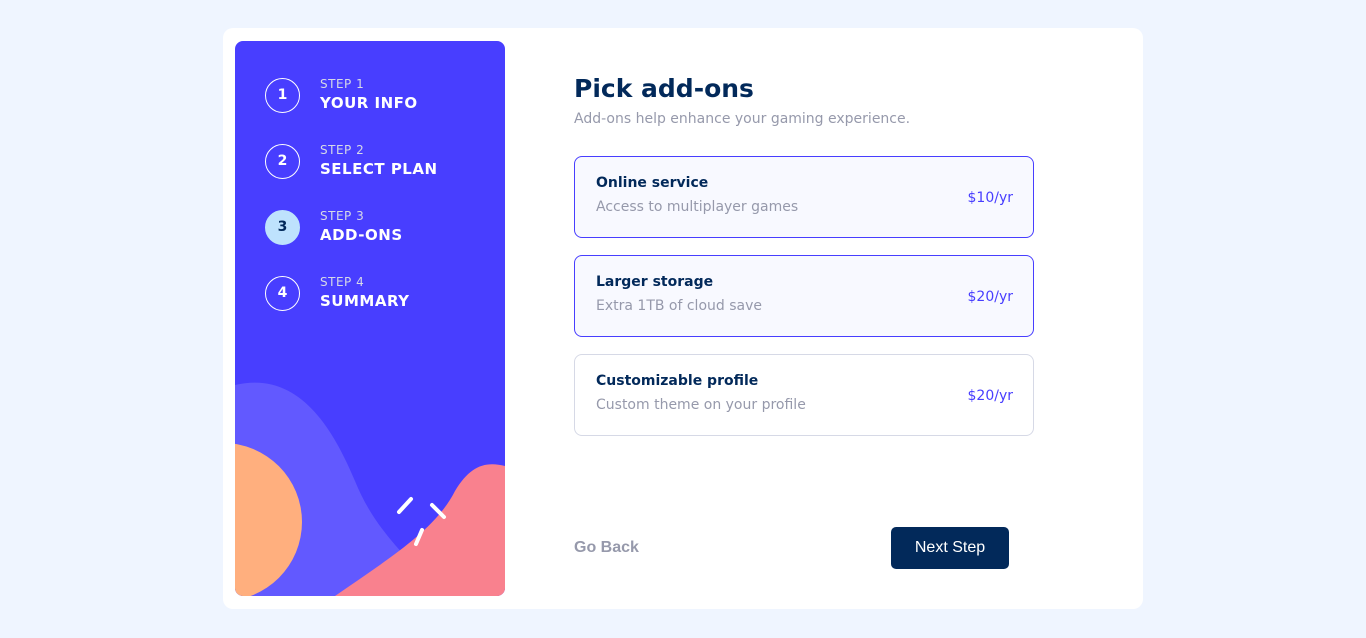 Image resolution: width=1366 pixels, height=638 pixels. Describe the element at coordinates (655, 282) in the screenshot. I see `addon-name: Larger storage` at that location.